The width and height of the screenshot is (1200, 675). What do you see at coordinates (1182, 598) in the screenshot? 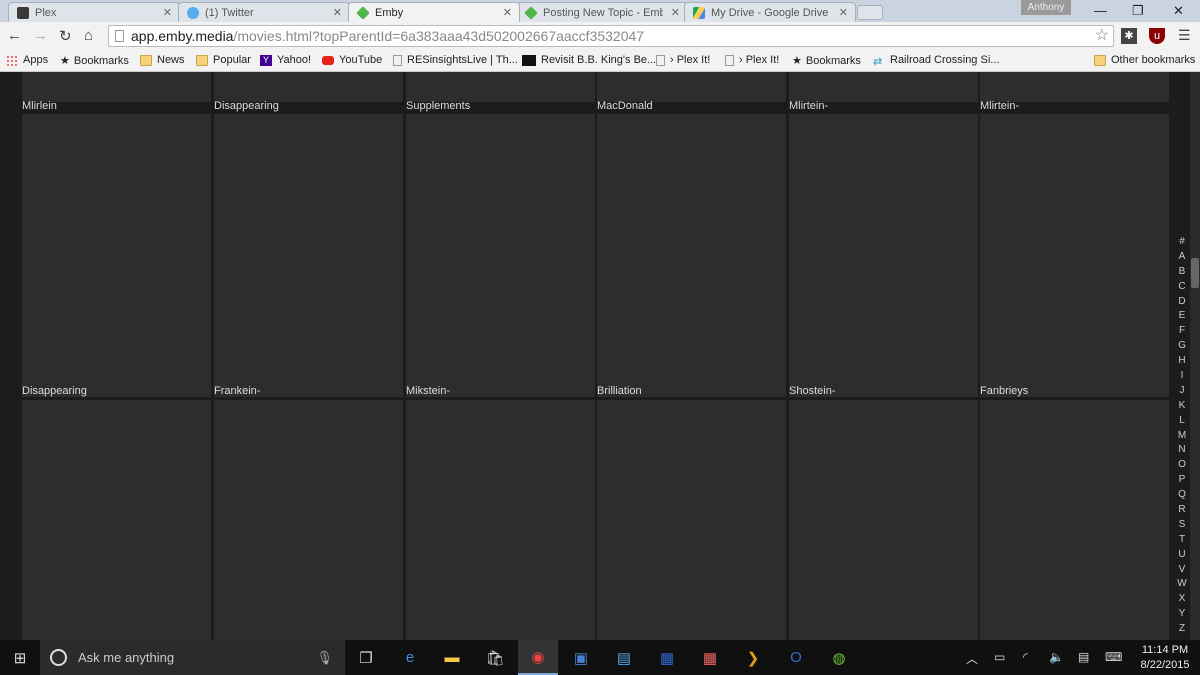
I see `alpha-index-letter: X` at bounding box center [1182, 598].